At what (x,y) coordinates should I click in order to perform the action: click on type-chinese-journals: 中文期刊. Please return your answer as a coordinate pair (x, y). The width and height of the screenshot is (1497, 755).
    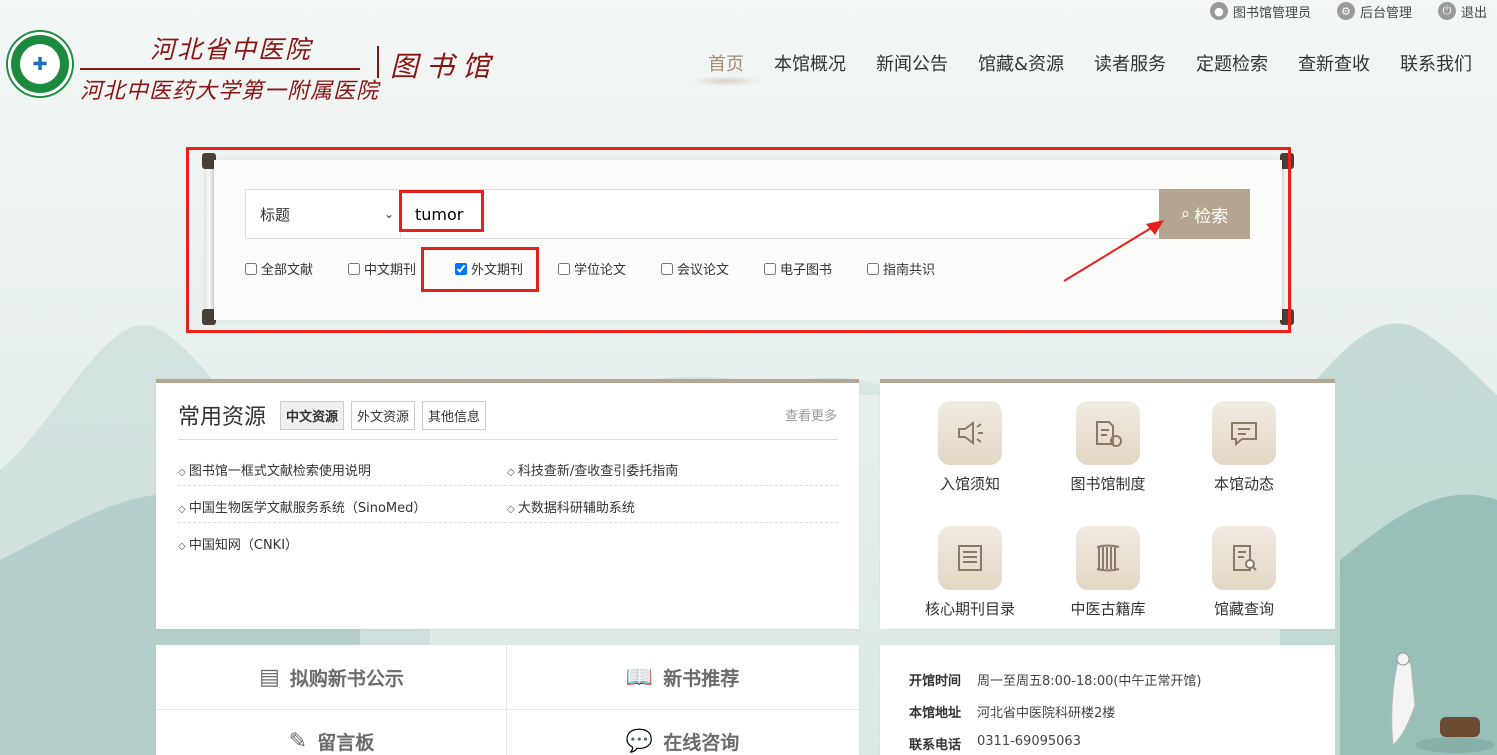
    Looking at the image, I should click on (401, 268).